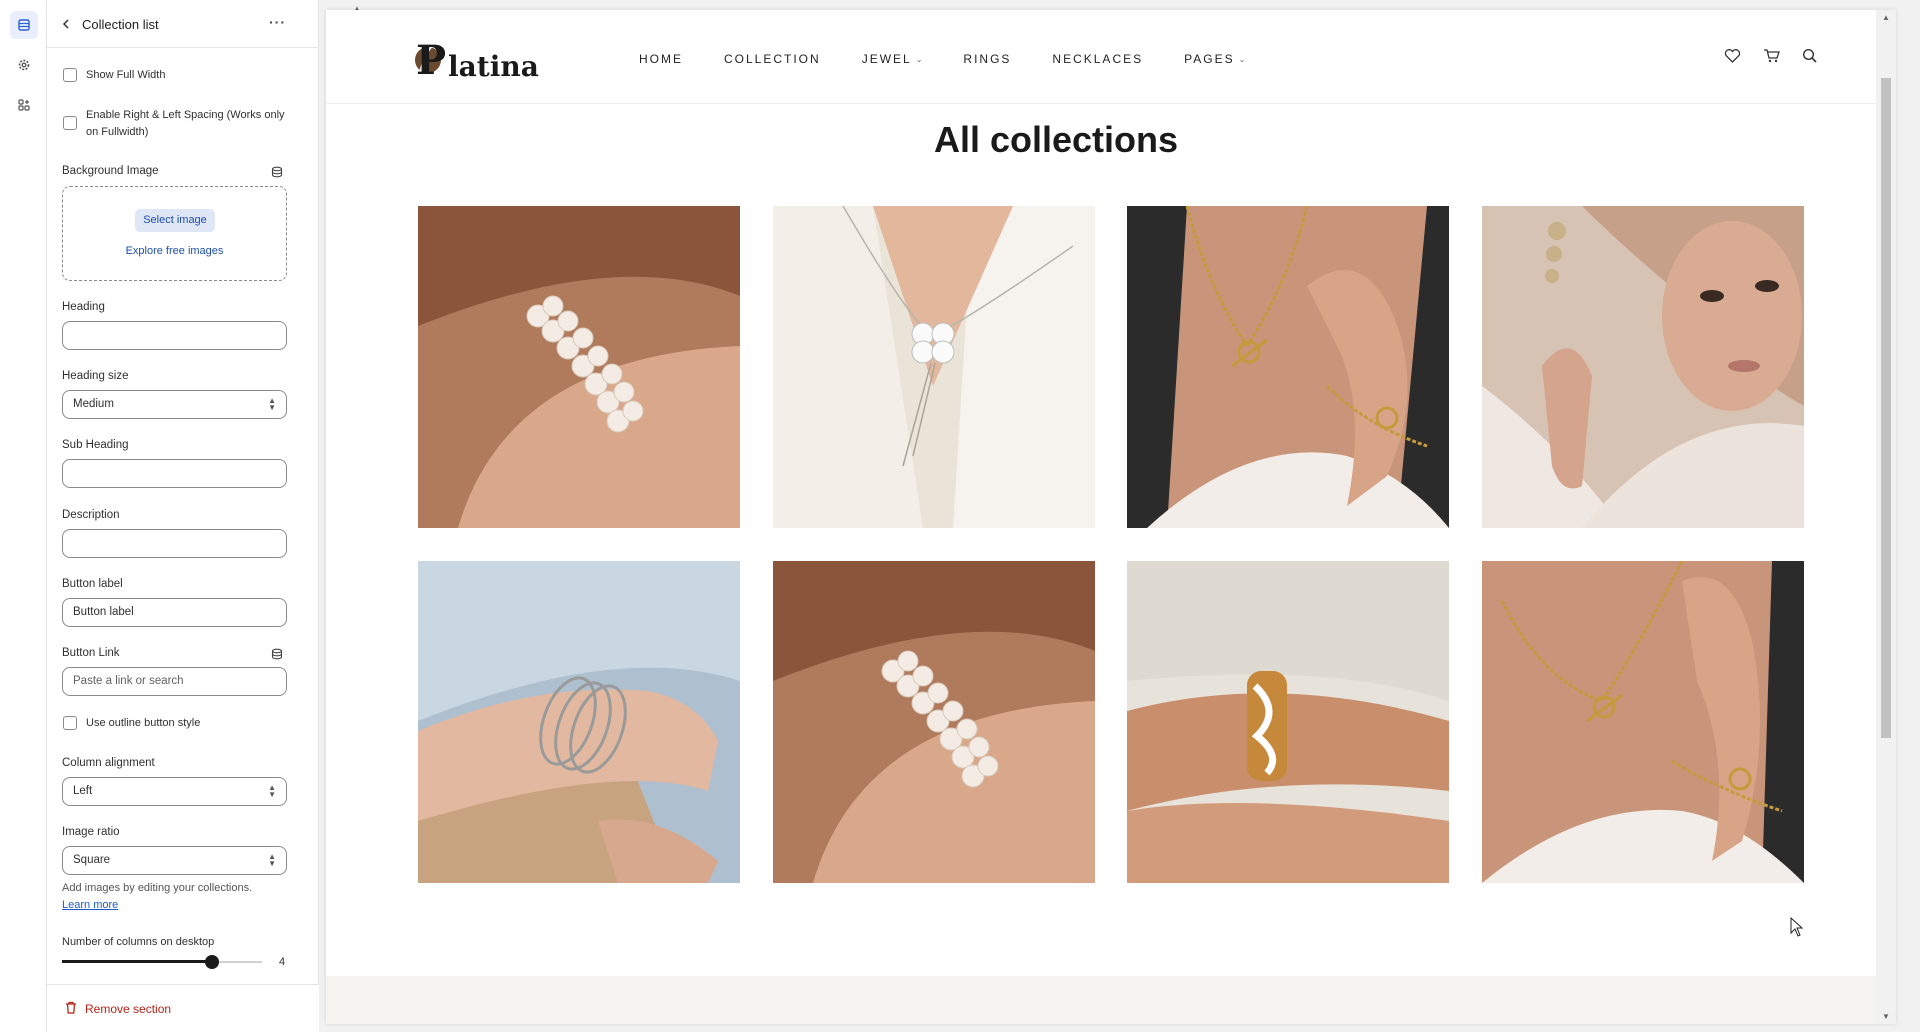  What do you see at coordinates (91, 515) in the screenshot?
I see `description-label: Description` at bounding box center [91, 515].